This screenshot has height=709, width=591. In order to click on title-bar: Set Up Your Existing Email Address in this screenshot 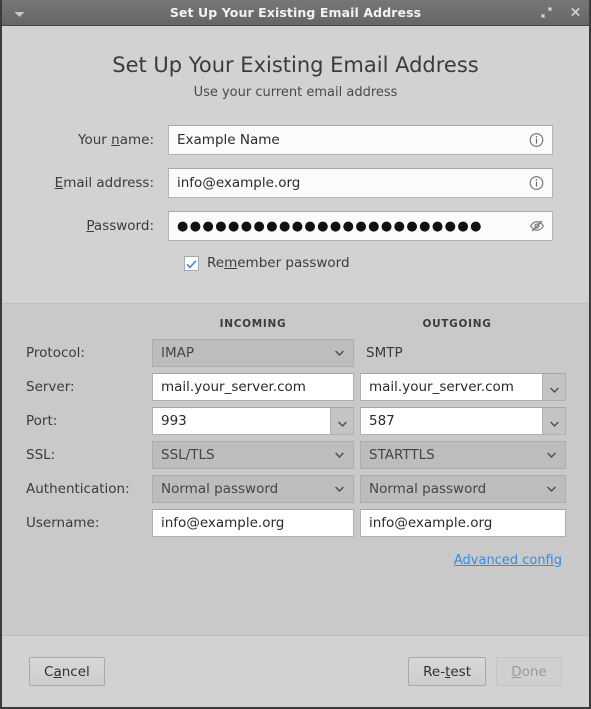, I will do `click(295, 13)`.